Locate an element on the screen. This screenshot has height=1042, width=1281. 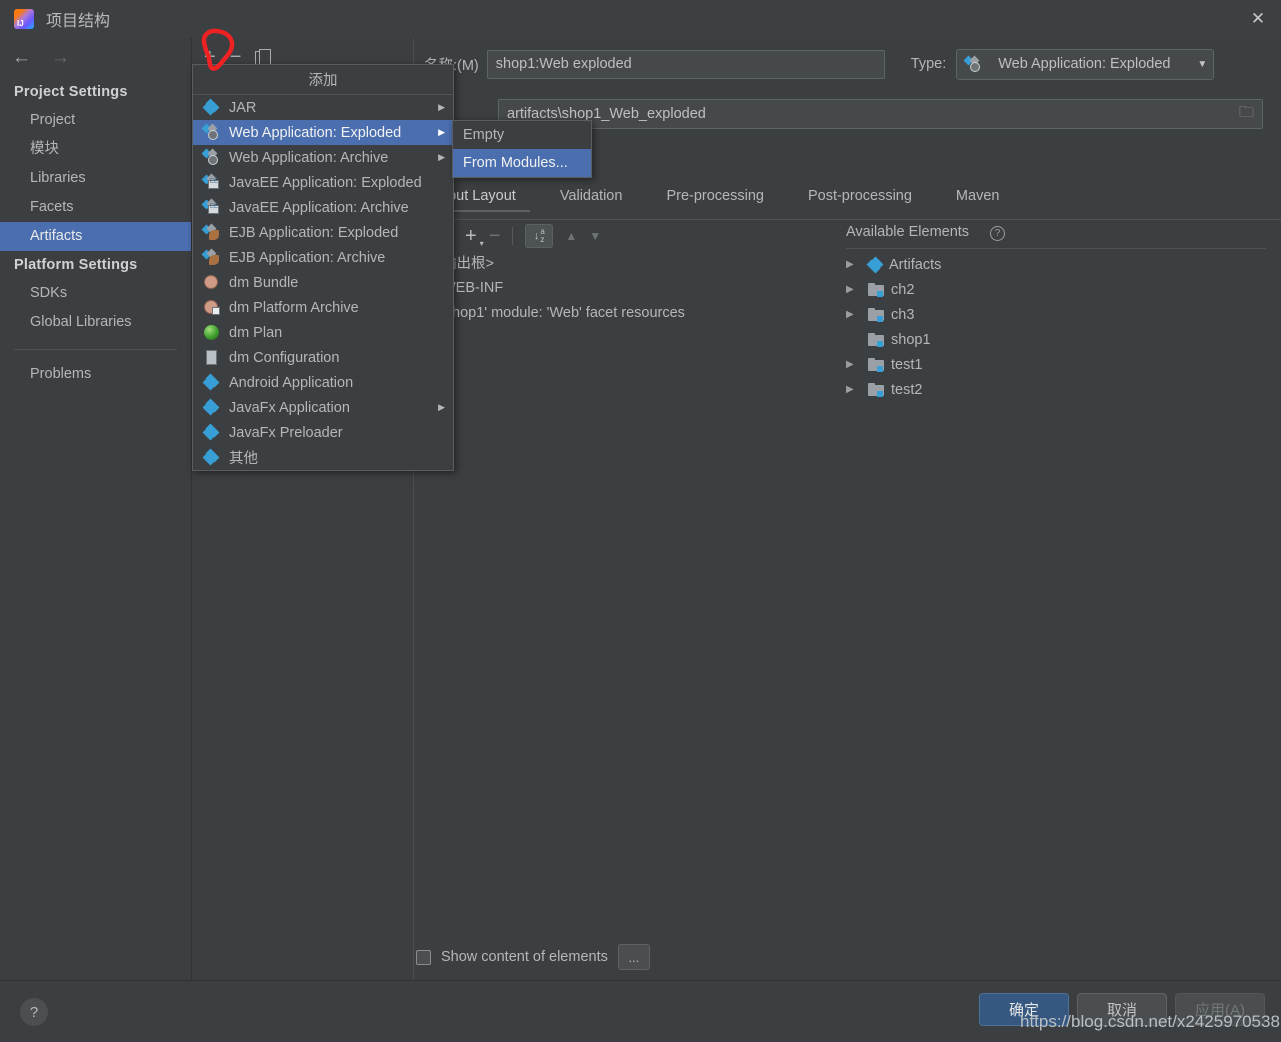
az-icon: az is located at coordinates (542, 235).